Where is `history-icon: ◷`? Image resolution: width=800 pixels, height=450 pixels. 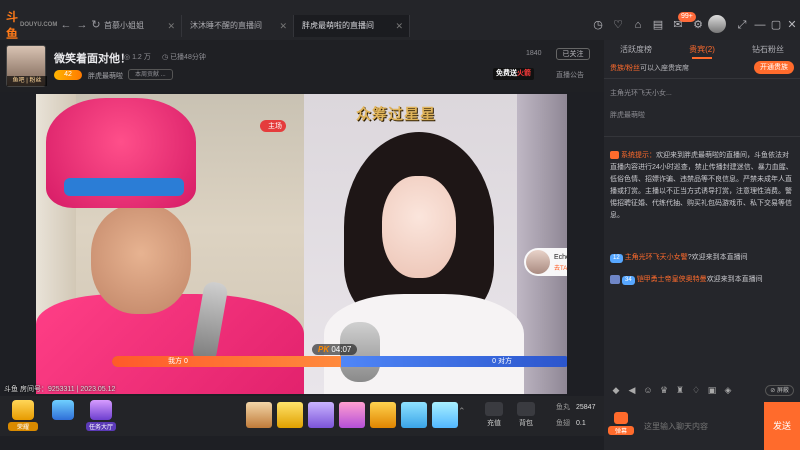 history-icon: ◷ is located at coordinates (598, 25).